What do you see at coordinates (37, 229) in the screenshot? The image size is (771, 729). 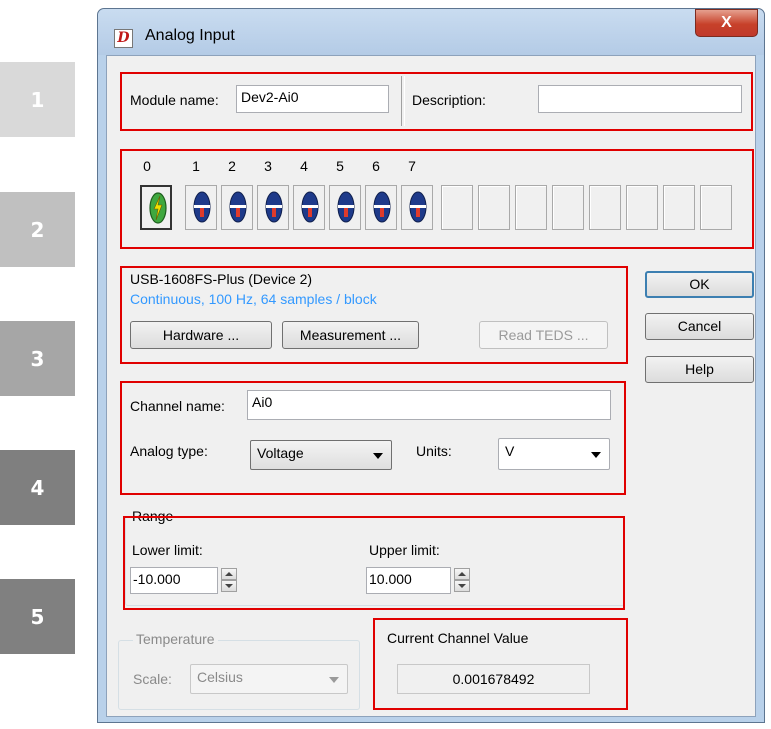 I see `step-badge-2: 2` at bounding box center [37, 229].